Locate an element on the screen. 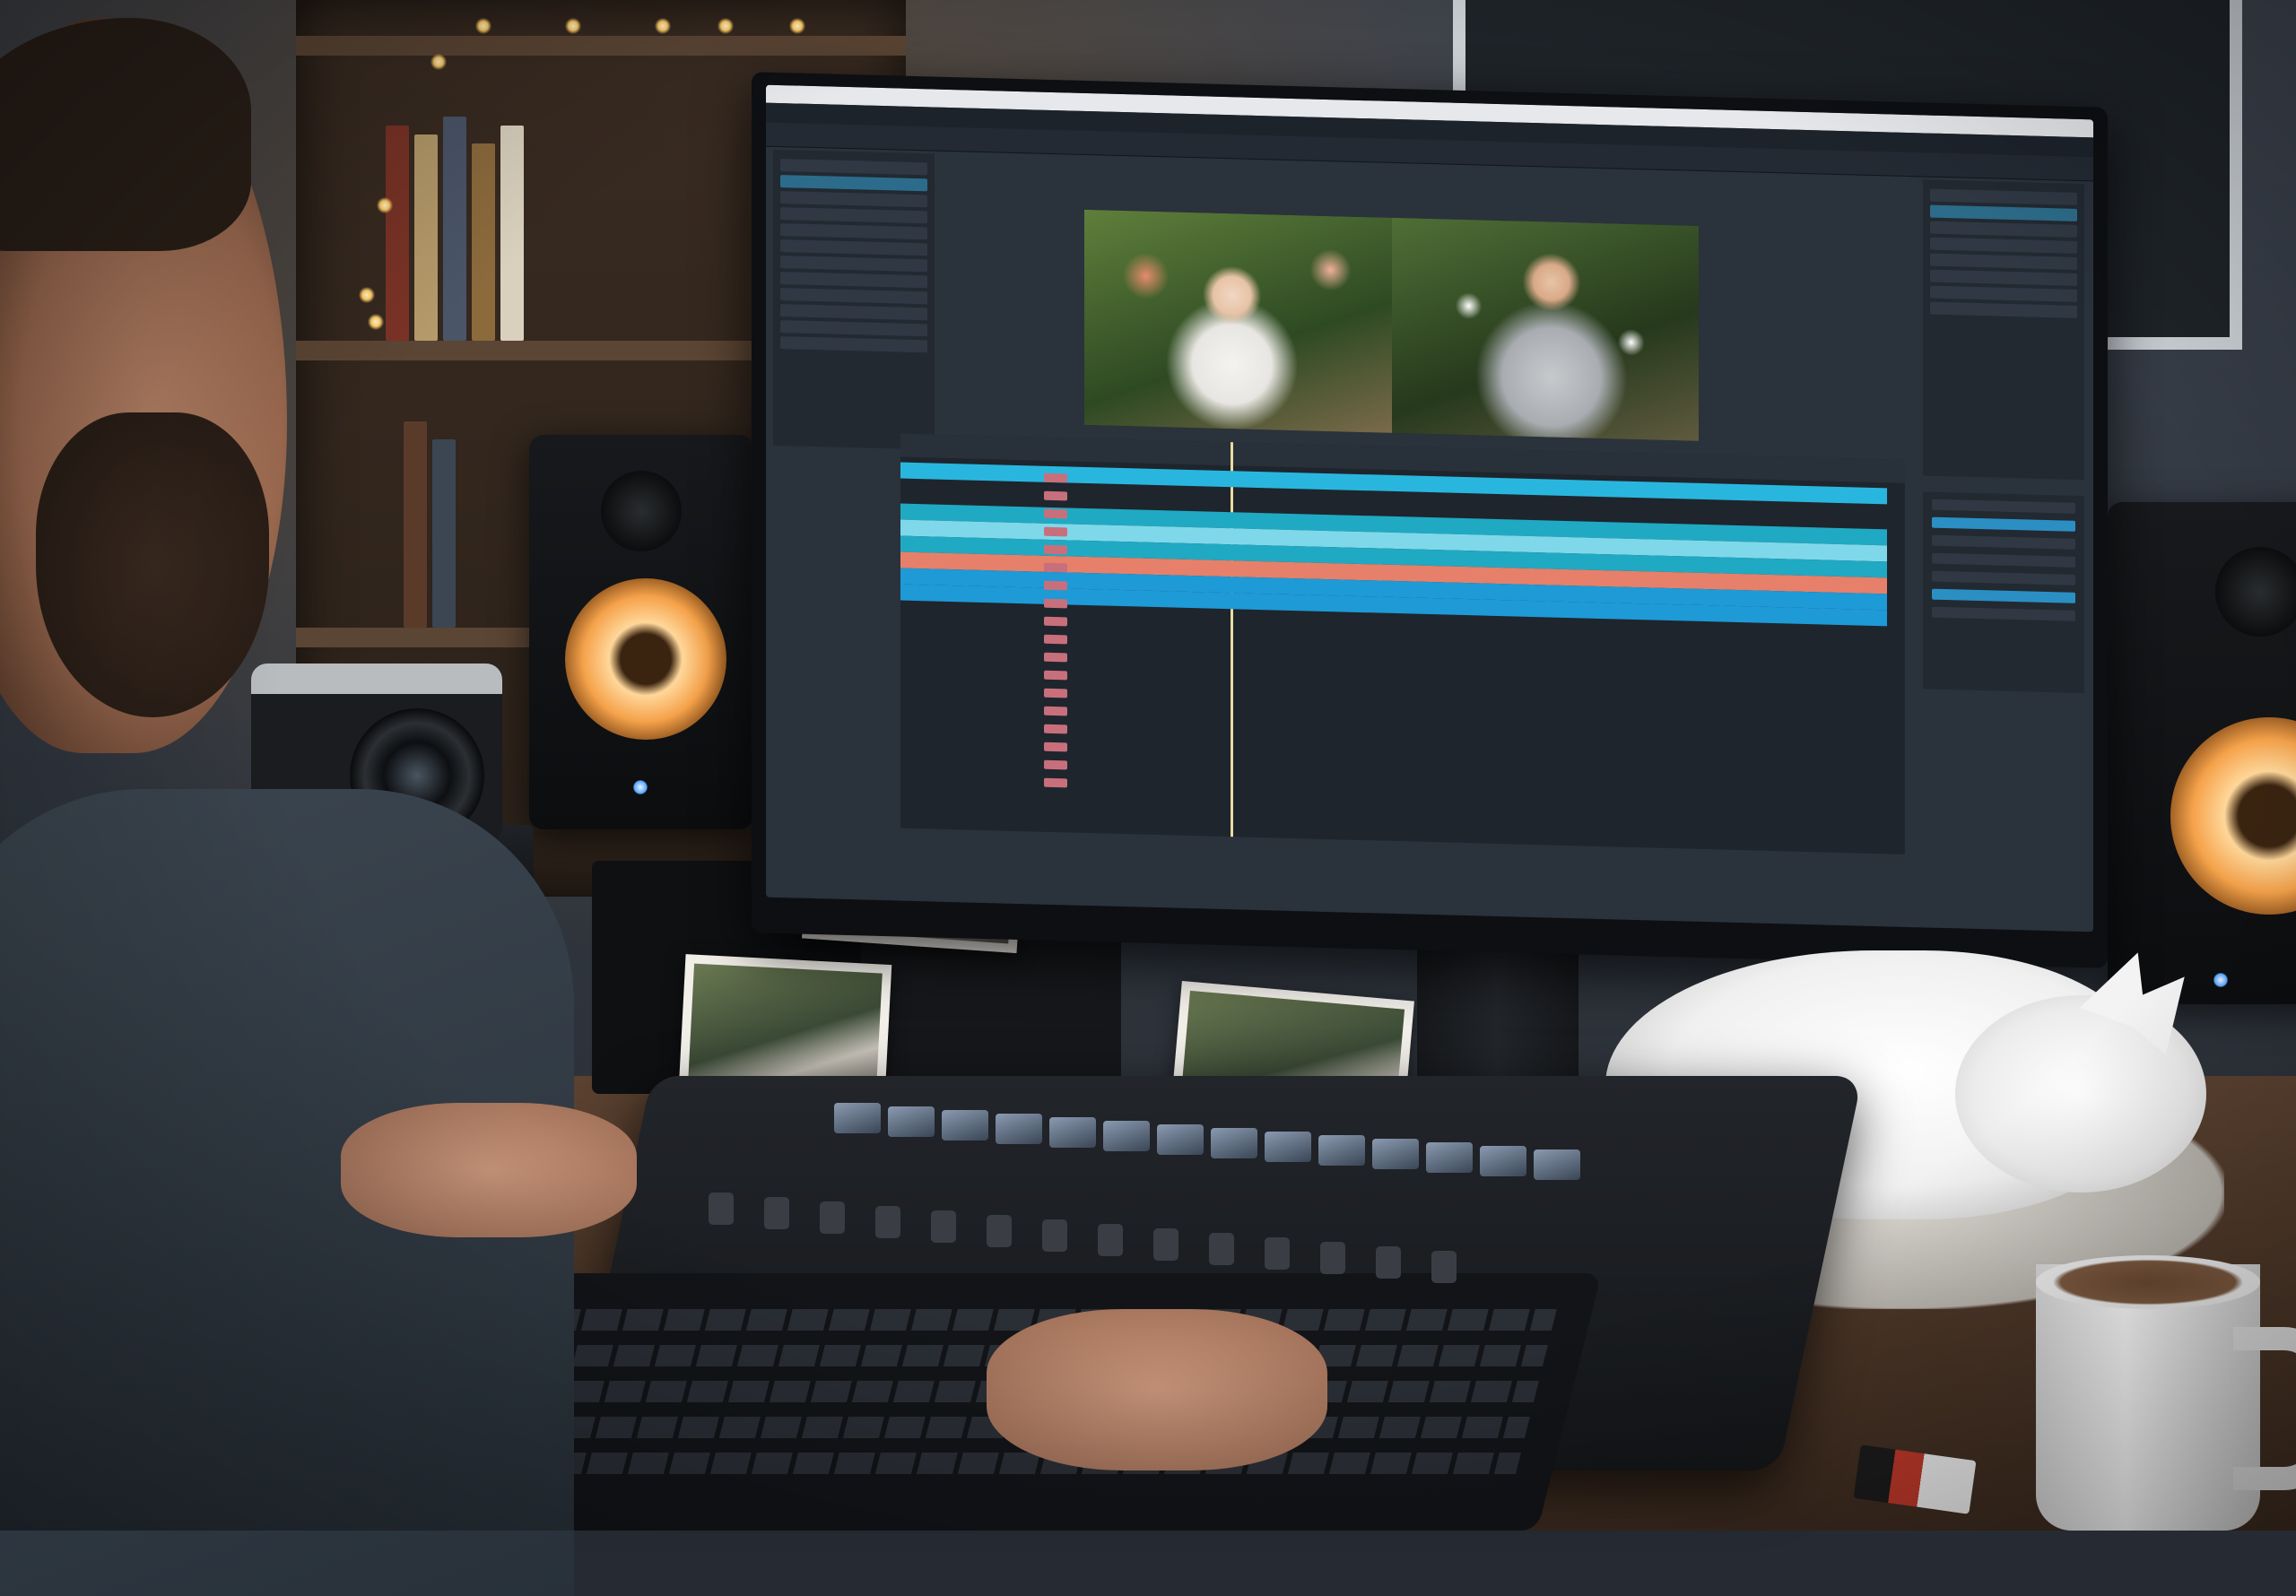 This screenshot has height=1596, width=2296. effects-panel is located at coordinates (2003, 330).